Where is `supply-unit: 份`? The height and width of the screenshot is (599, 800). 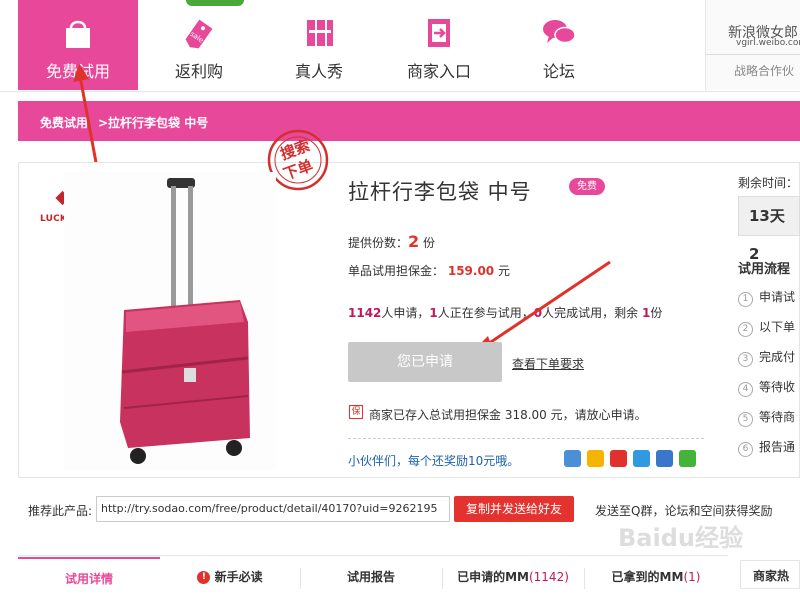
supply-unit: 份 is located at coordinates (428, 243).